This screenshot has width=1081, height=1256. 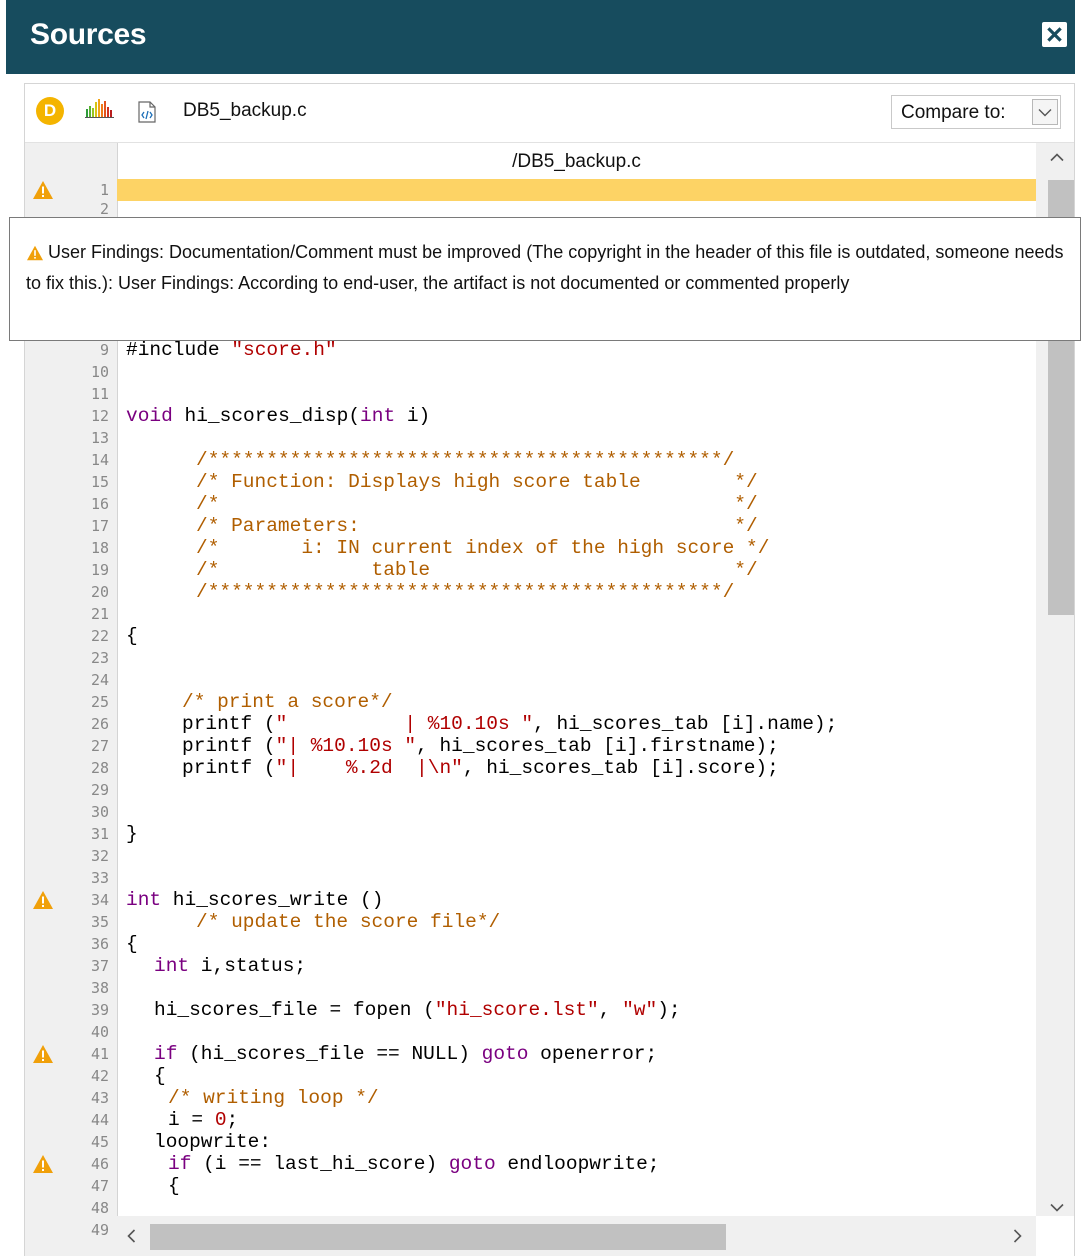 What do you see at coordinates (531, 1098) in the screenshot?
I see `code-line: 43 /* writing loop */` at bounding box center [531, 1098].